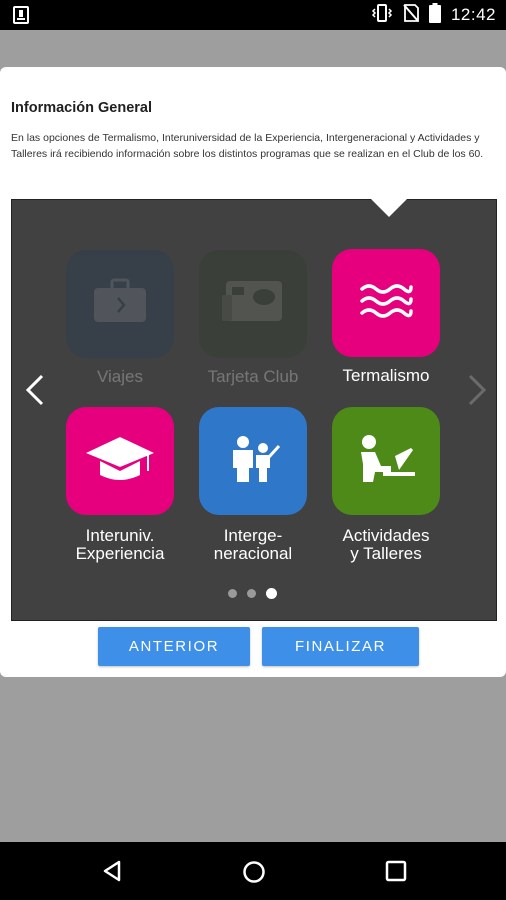  What do you see at coordinates (389, 208) in the screenshot?
I see `pointer-arrow` at bounding box center [389, 208].